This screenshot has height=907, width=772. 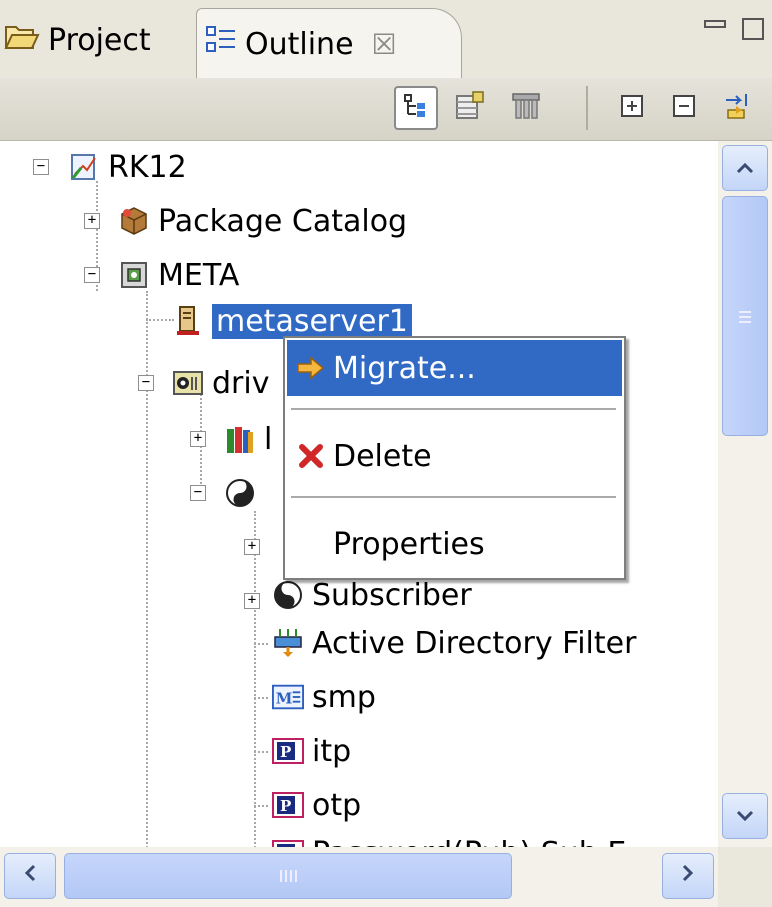 What do you see at coordinates (288, 842) in the screenshot?
I see `policy-icon` at bounding box center [288, 842].